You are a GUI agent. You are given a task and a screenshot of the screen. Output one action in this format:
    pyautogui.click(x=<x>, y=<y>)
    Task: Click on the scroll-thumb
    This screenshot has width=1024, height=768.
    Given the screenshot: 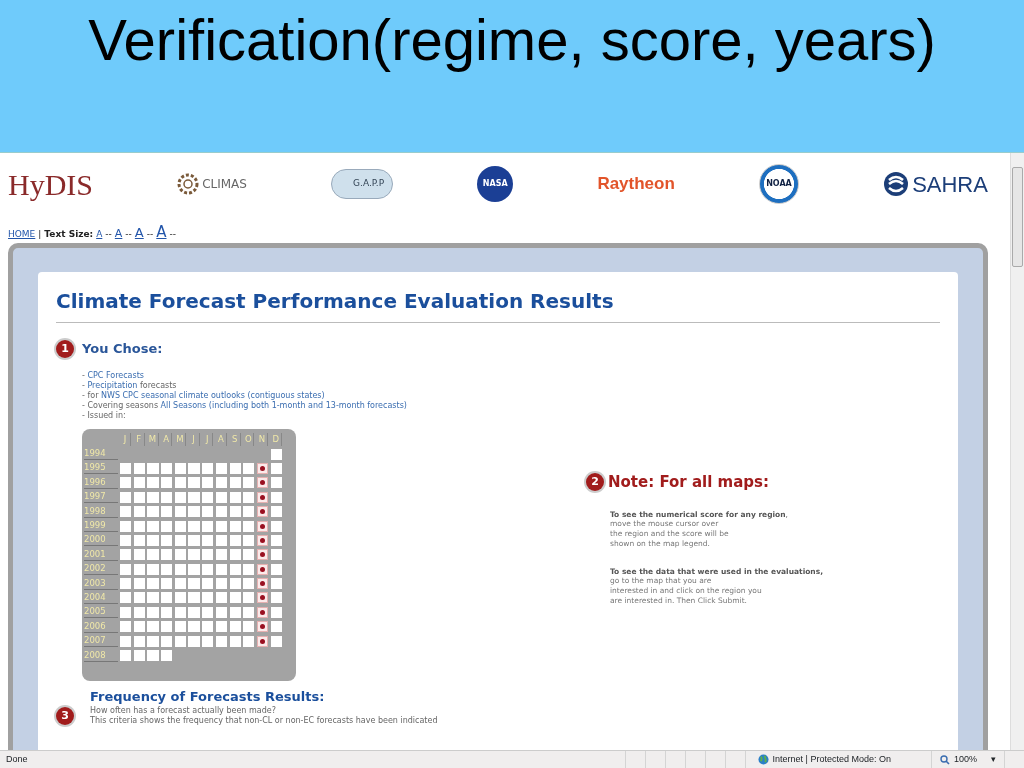 What is the action you would take?
    pyautogui.click(x=1017, y=217)
    